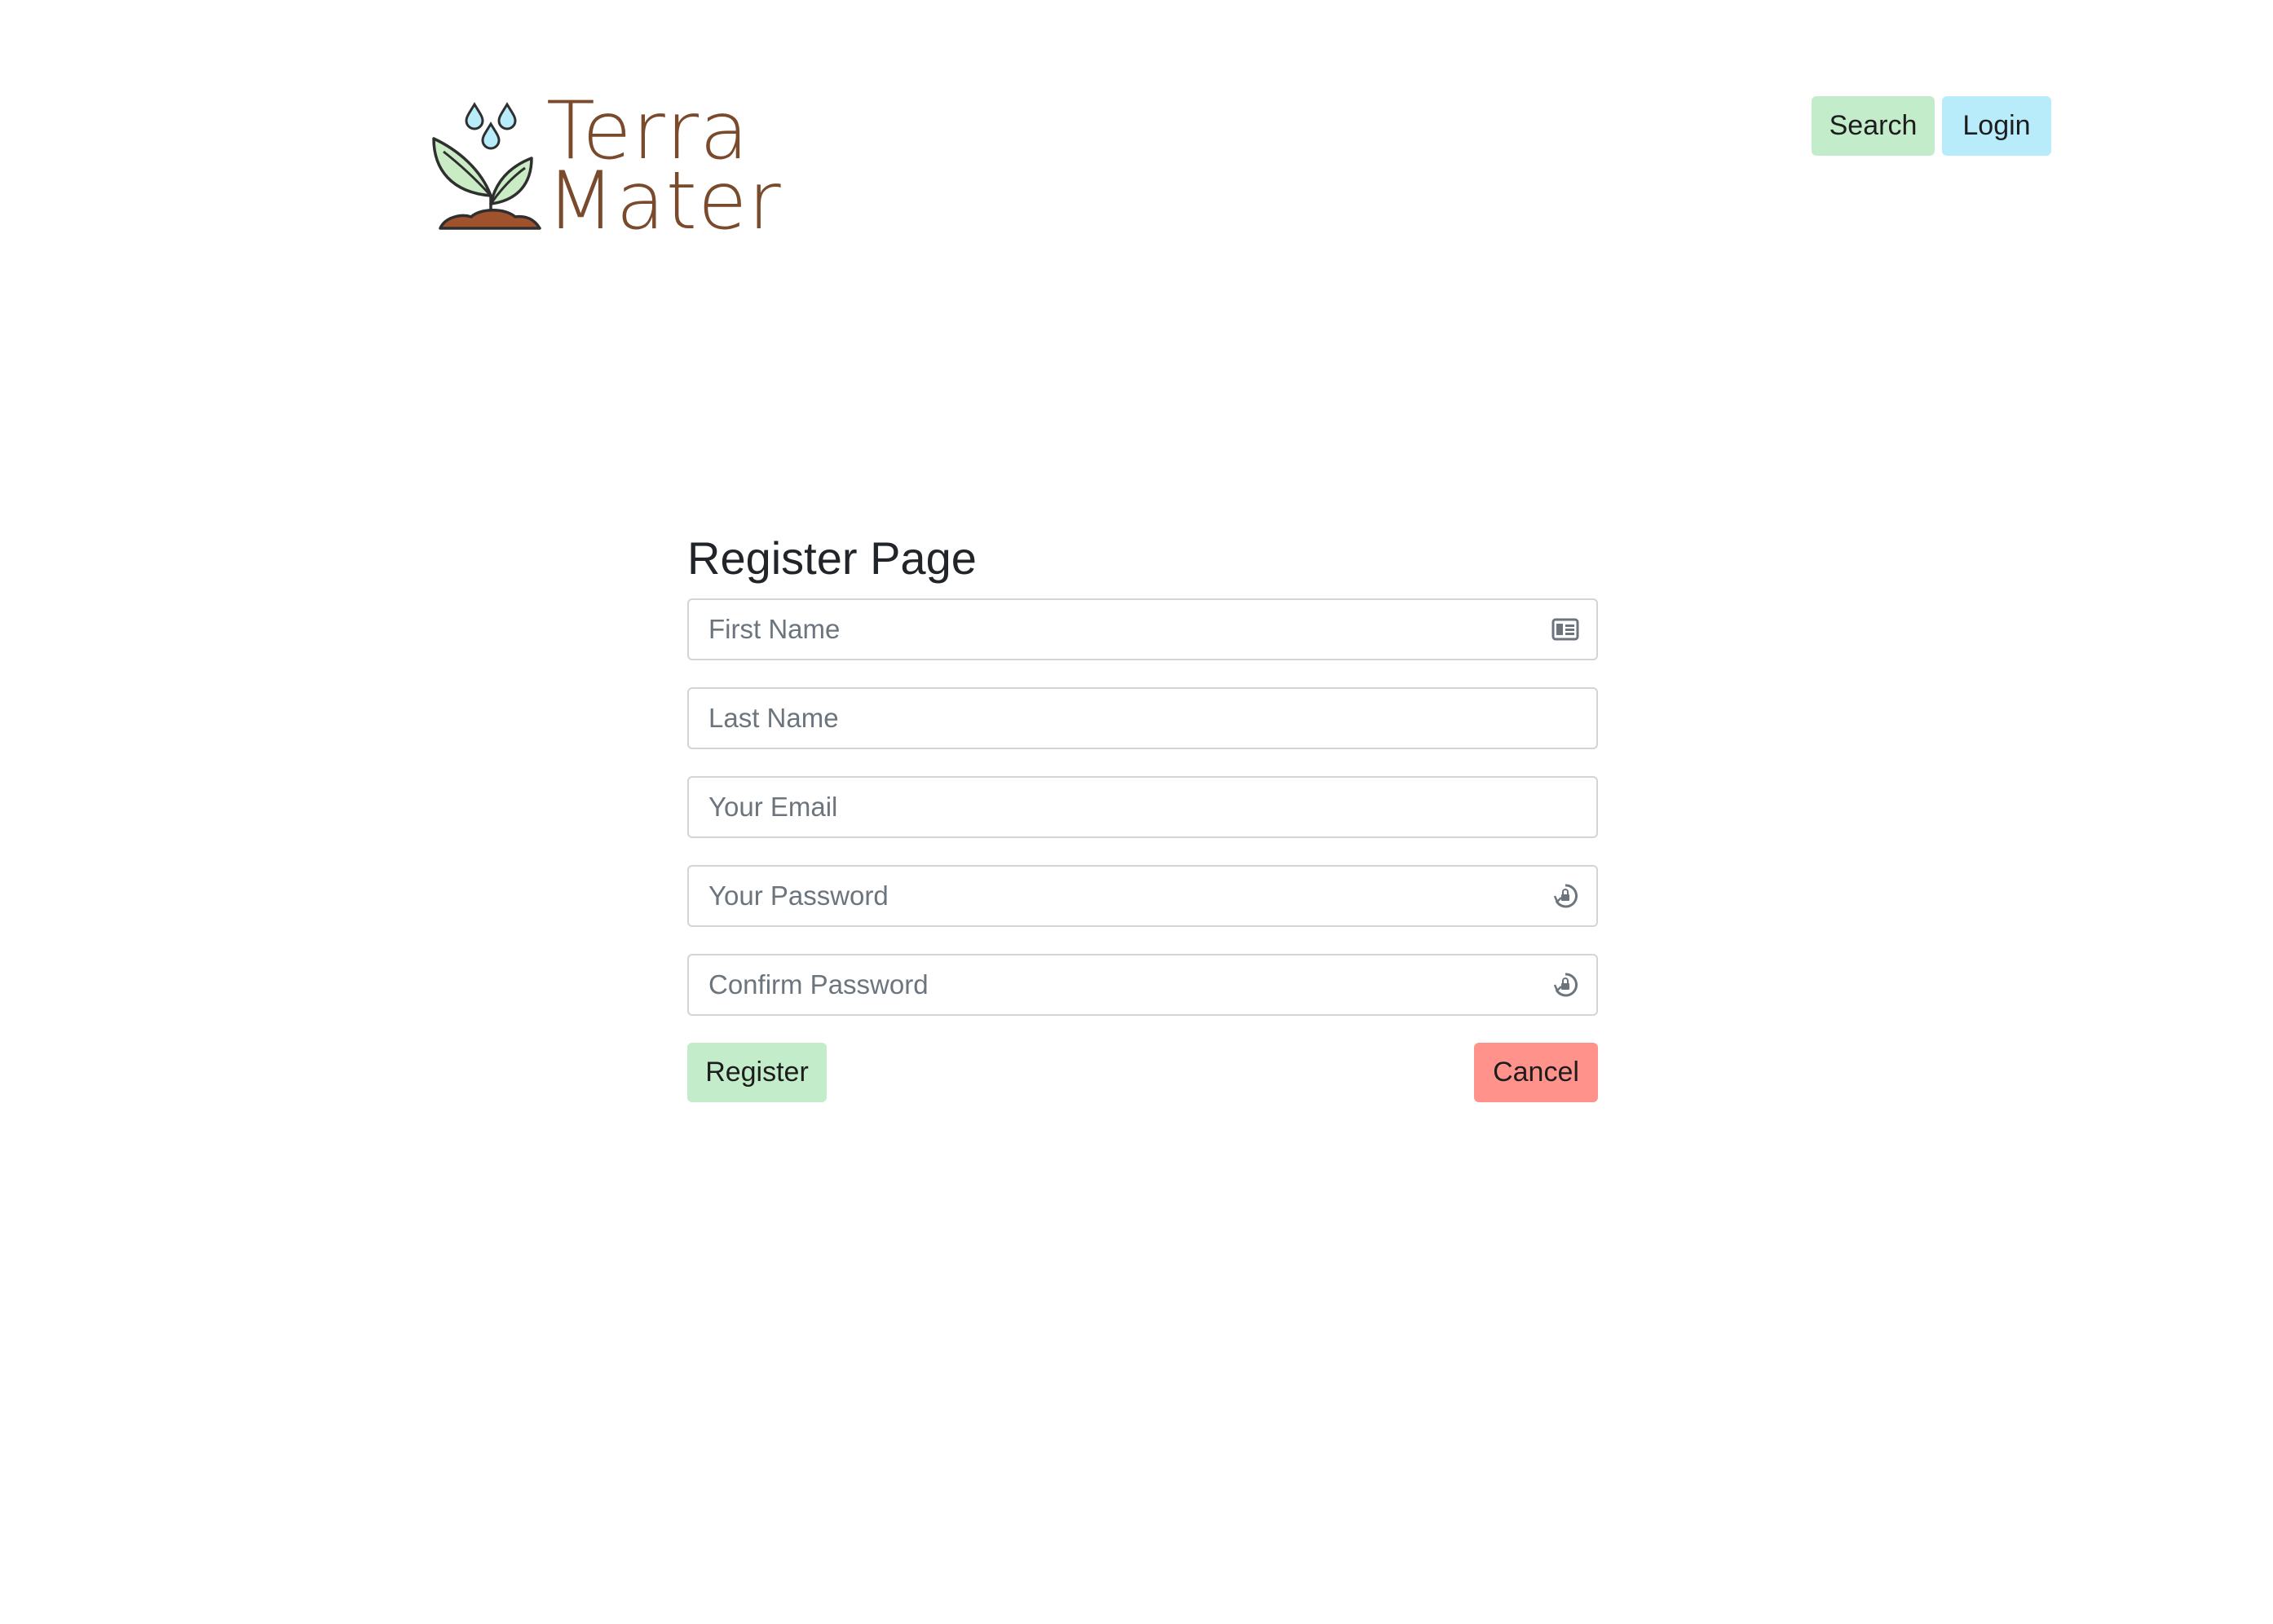 This screenshot has width=2273, height=1624. What do you see at coordinates (486, 166) in the screenshot?
I see `sprout-with-water-drops-icon` at bounding box center [486, 166].